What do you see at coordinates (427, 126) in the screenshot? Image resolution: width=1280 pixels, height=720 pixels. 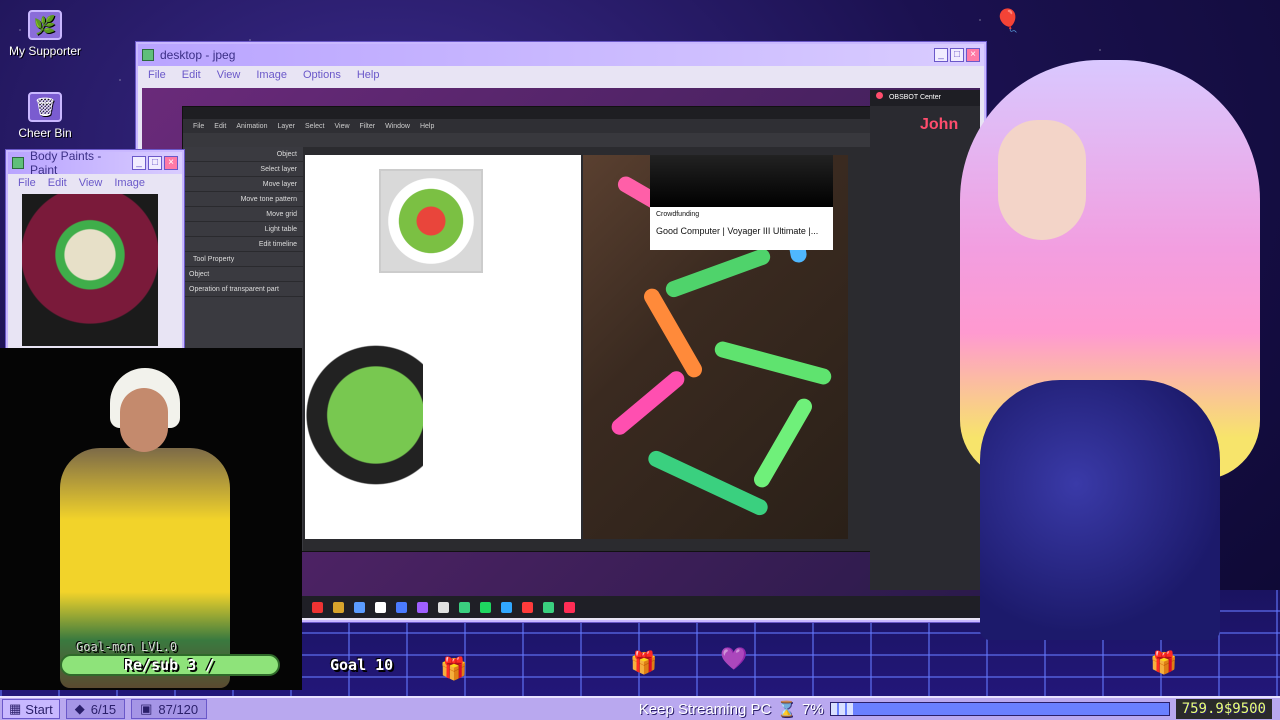 I see `csp-menu-help: Help` at bounding box center [427, 126].